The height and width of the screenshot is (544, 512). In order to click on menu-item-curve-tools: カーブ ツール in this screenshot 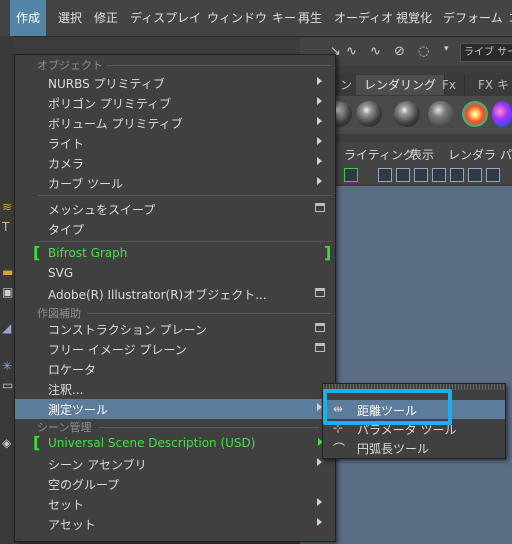, I will do `click(175, 183)`.